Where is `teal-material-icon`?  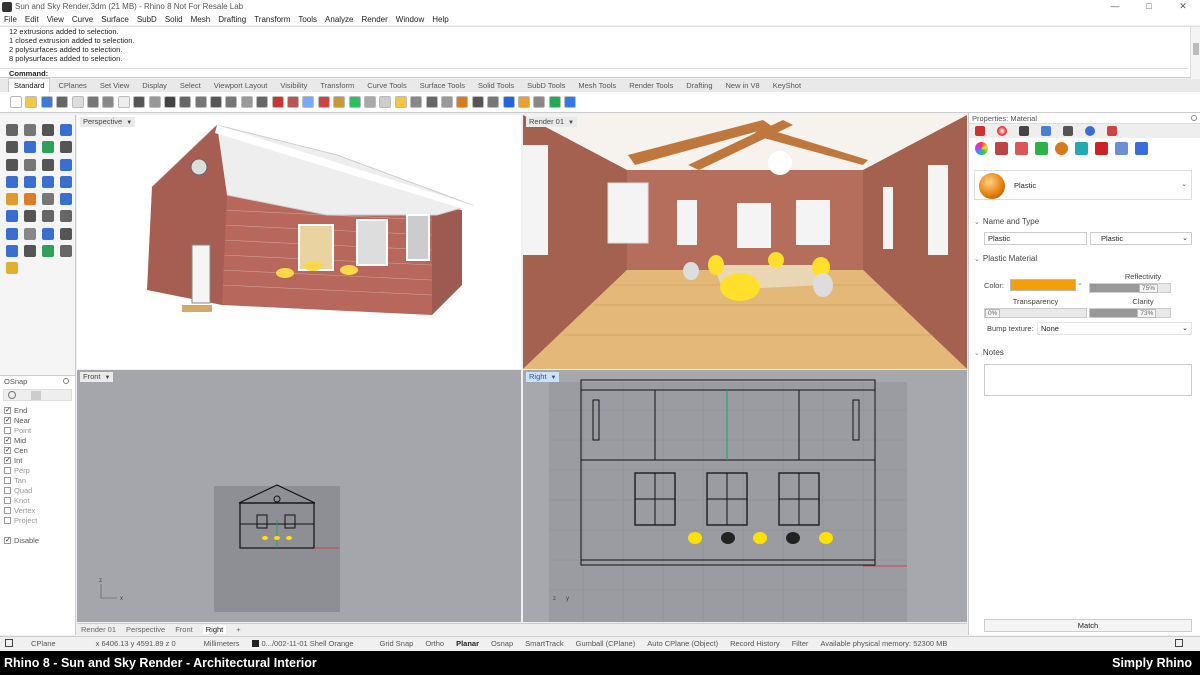 teal-material-icon is located at coordinates (1081, 148).